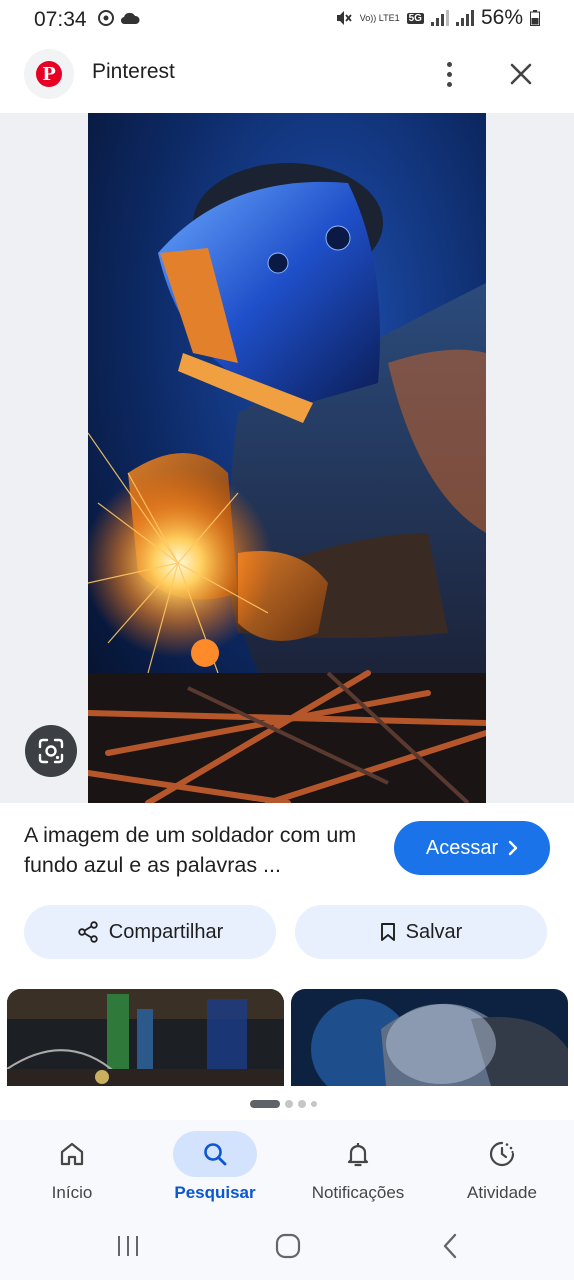  What do you see at coordinates (265, 1104) in the screenshot?
I see `page-dot-active` at bounding box center [265, 1104].